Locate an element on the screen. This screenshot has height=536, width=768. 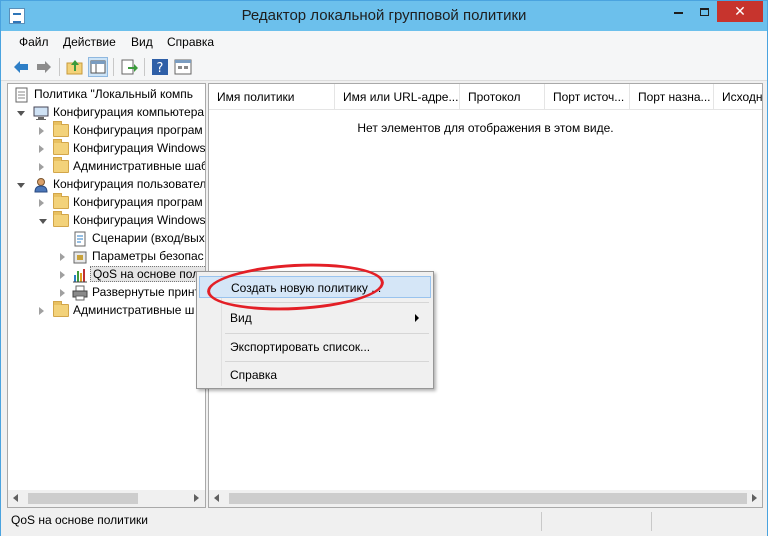
tree-item-label: QoS на основе поли is located at coordinates (147, 274).